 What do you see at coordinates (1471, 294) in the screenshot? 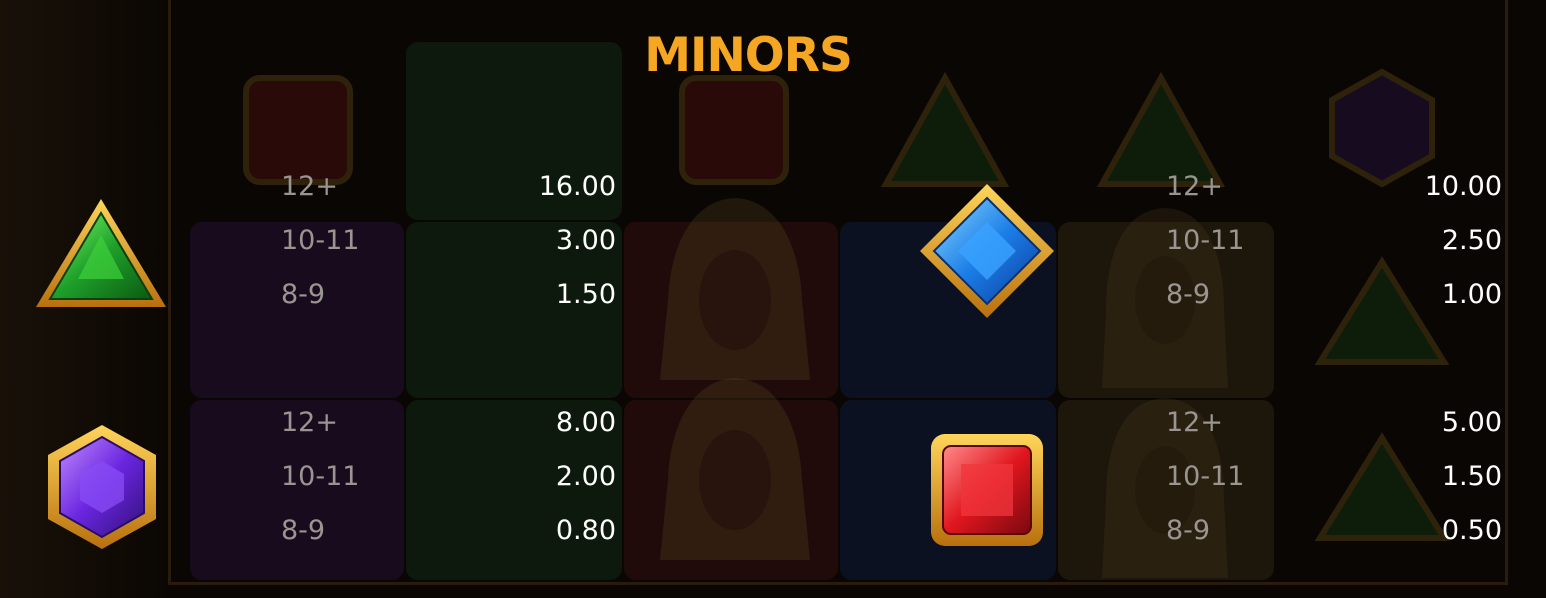
I see `payout-value: 1.00` at bounding box center [1471, 294].